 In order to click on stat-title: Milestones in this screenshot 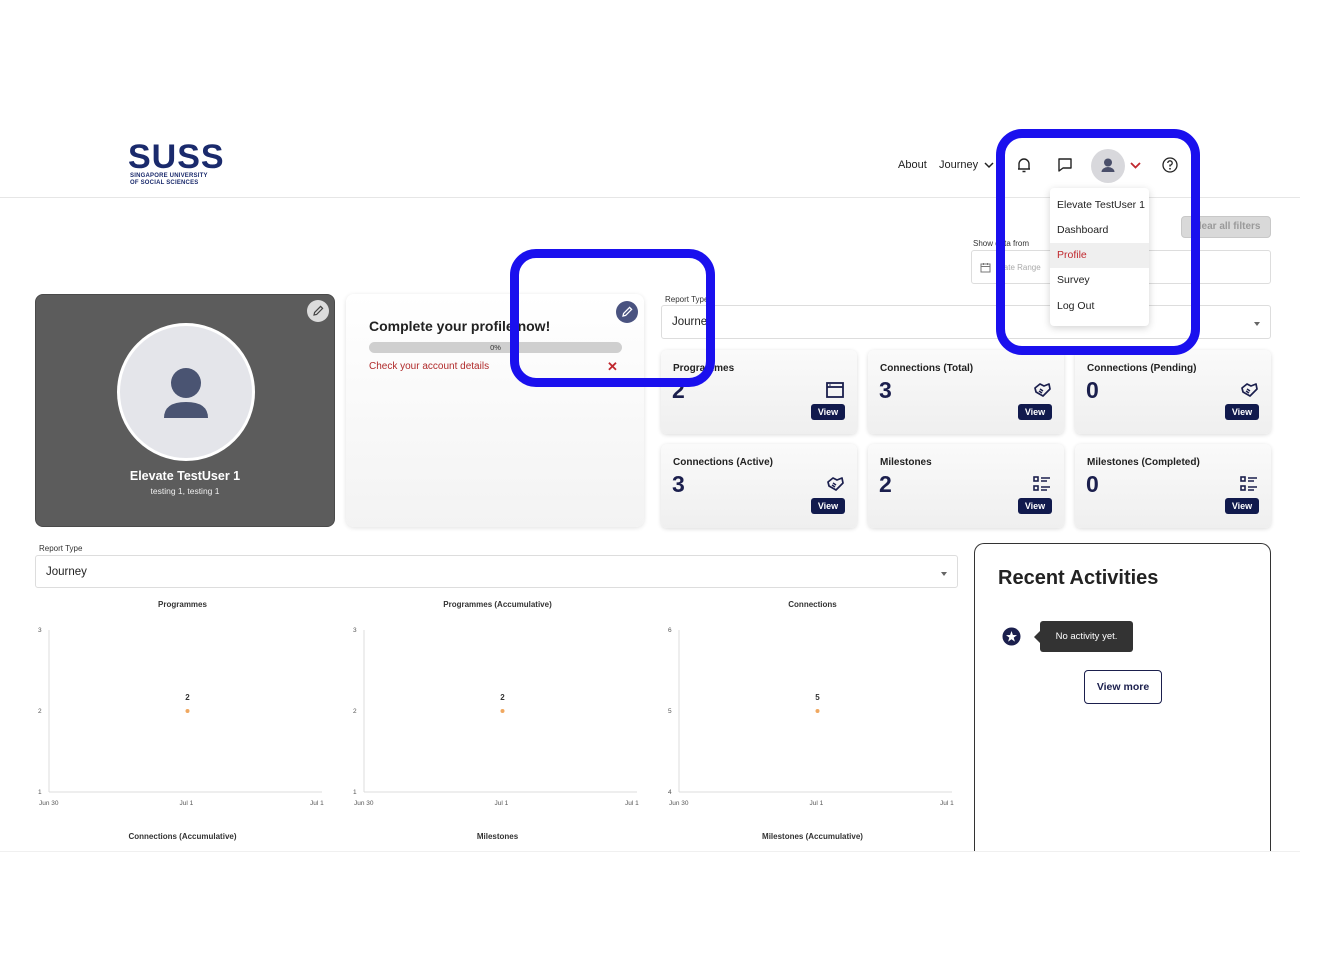, I will do `click(906, 462)`.